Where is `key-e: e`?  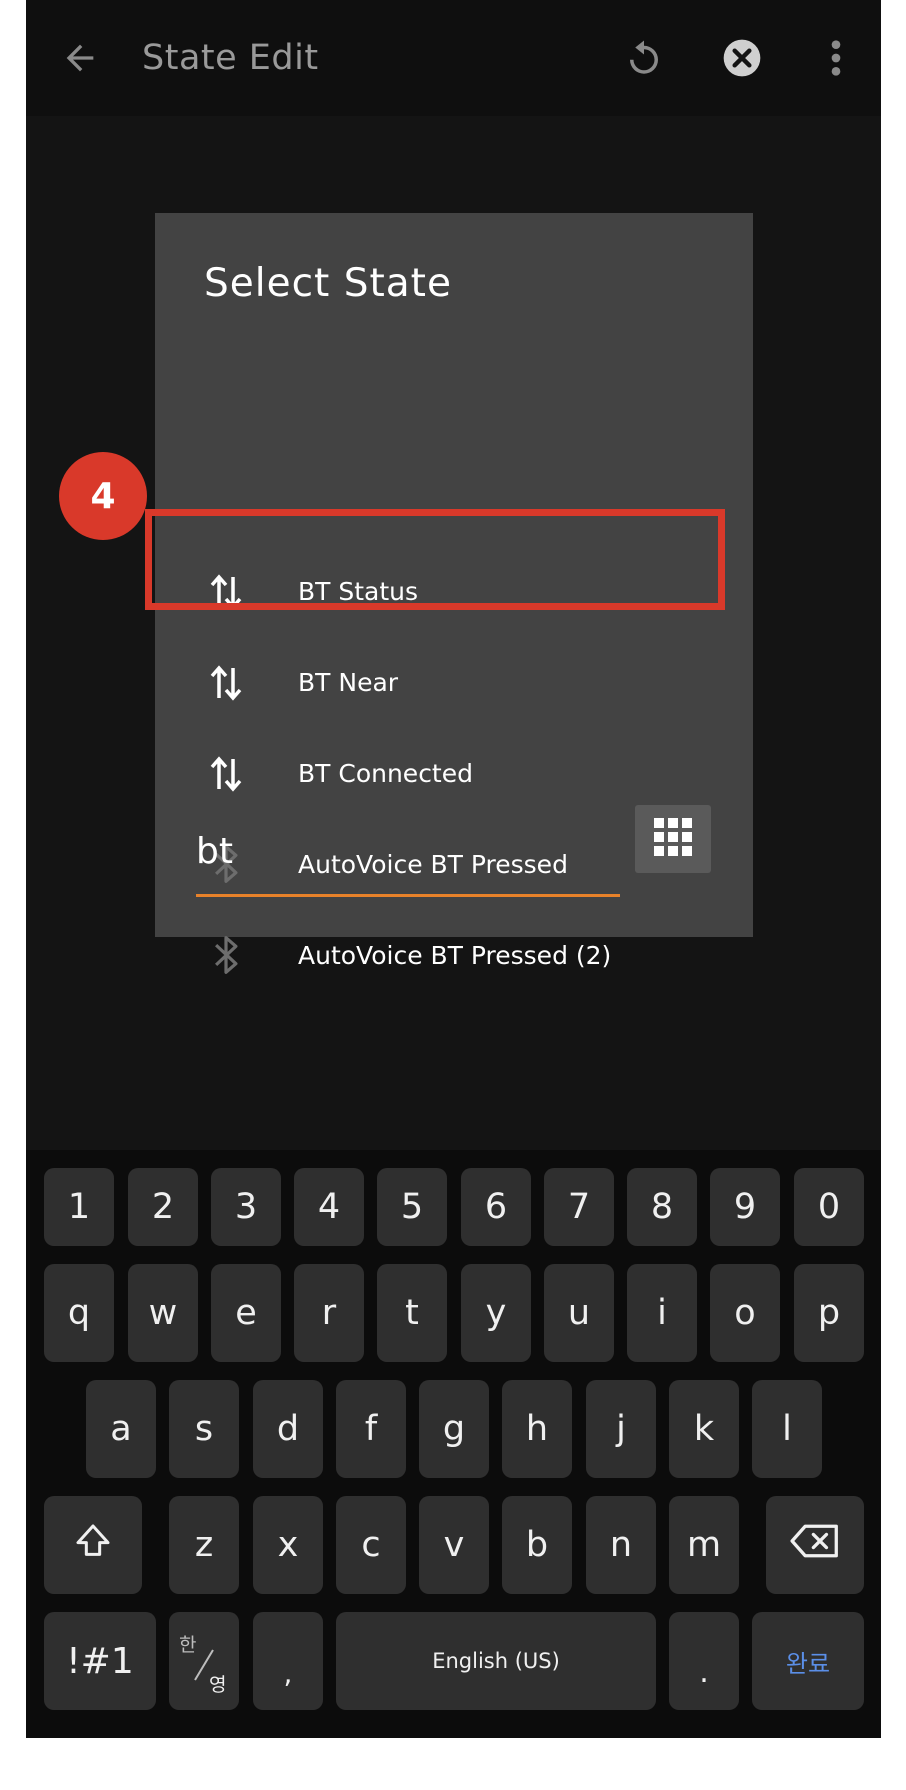
key-e: e is located at coordinates (246, 1313).